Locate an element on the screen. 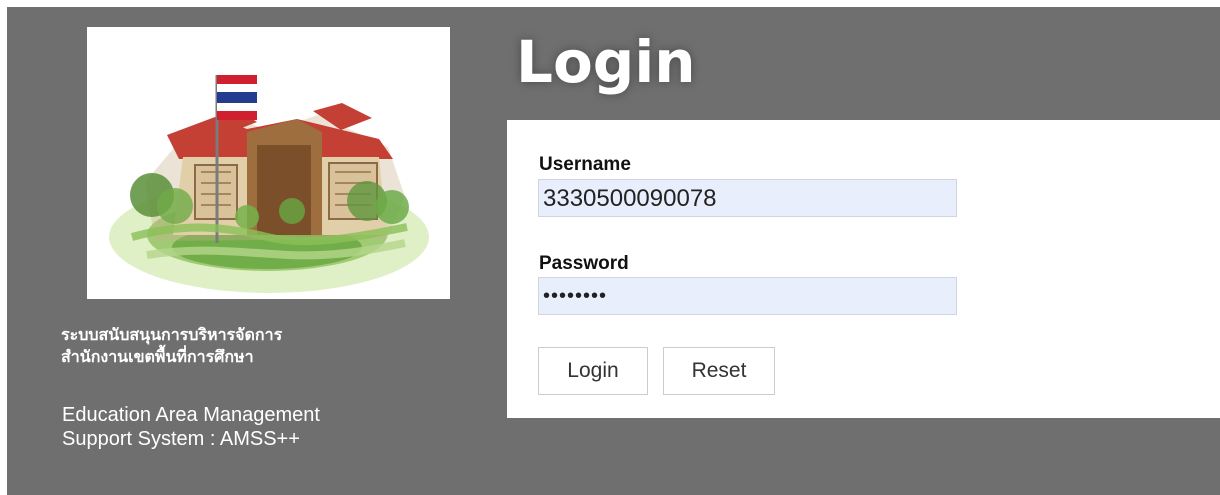 Image resolution: width=1220 pixels, height=495 pixels. password-input is located at coordinates (747, 296).